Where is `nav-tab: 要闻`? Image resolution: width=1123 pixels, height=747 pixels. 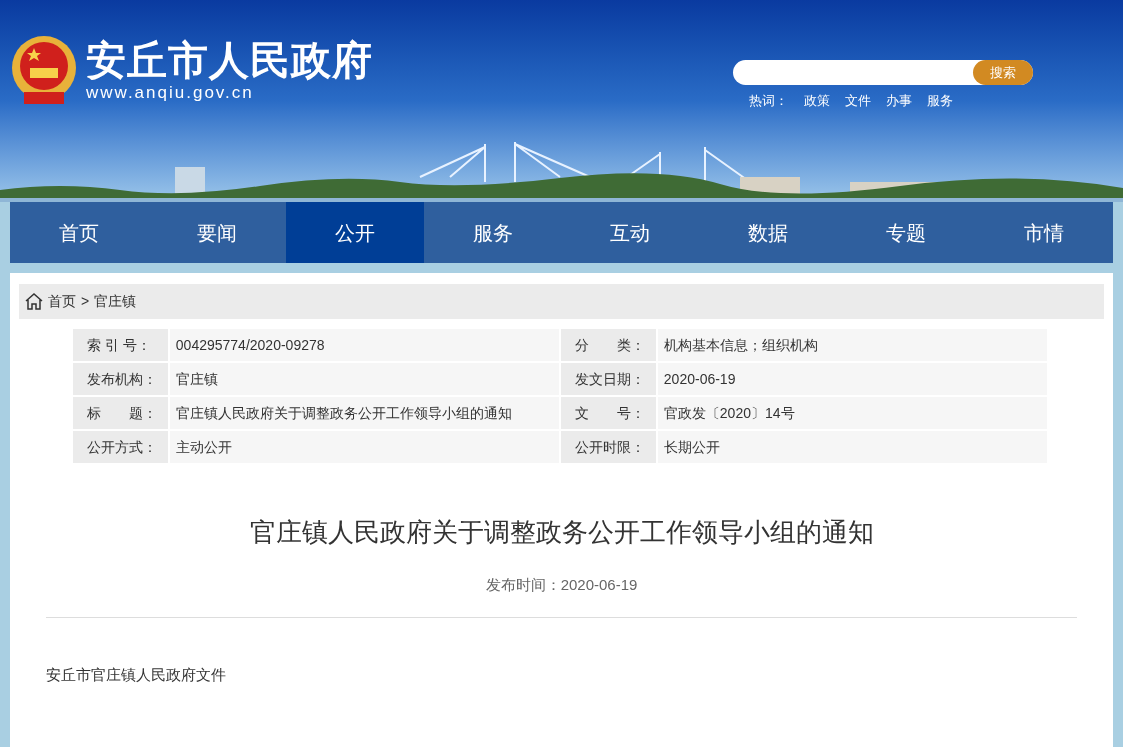 nav-tab: 要闻 is located at coordinates (216, 232).